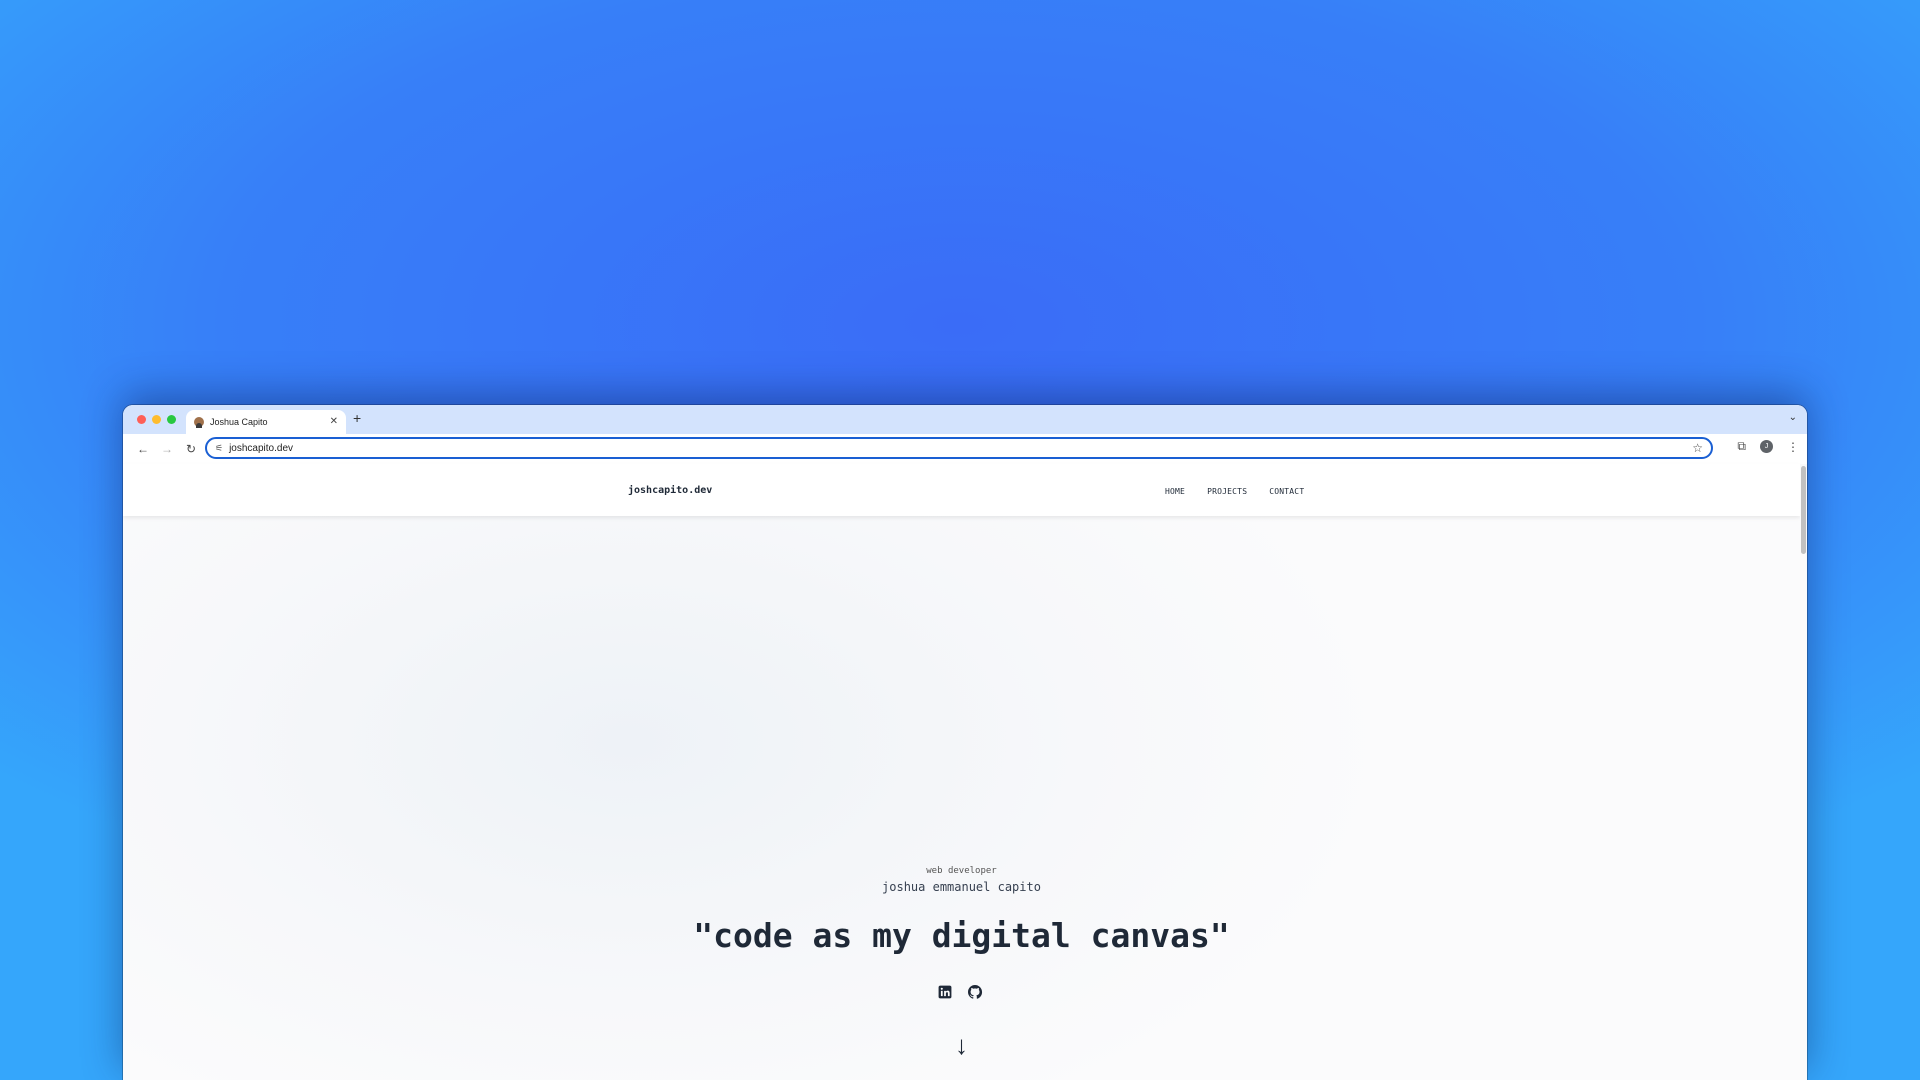  I want to click on favicon-icon, so click(199, 422).